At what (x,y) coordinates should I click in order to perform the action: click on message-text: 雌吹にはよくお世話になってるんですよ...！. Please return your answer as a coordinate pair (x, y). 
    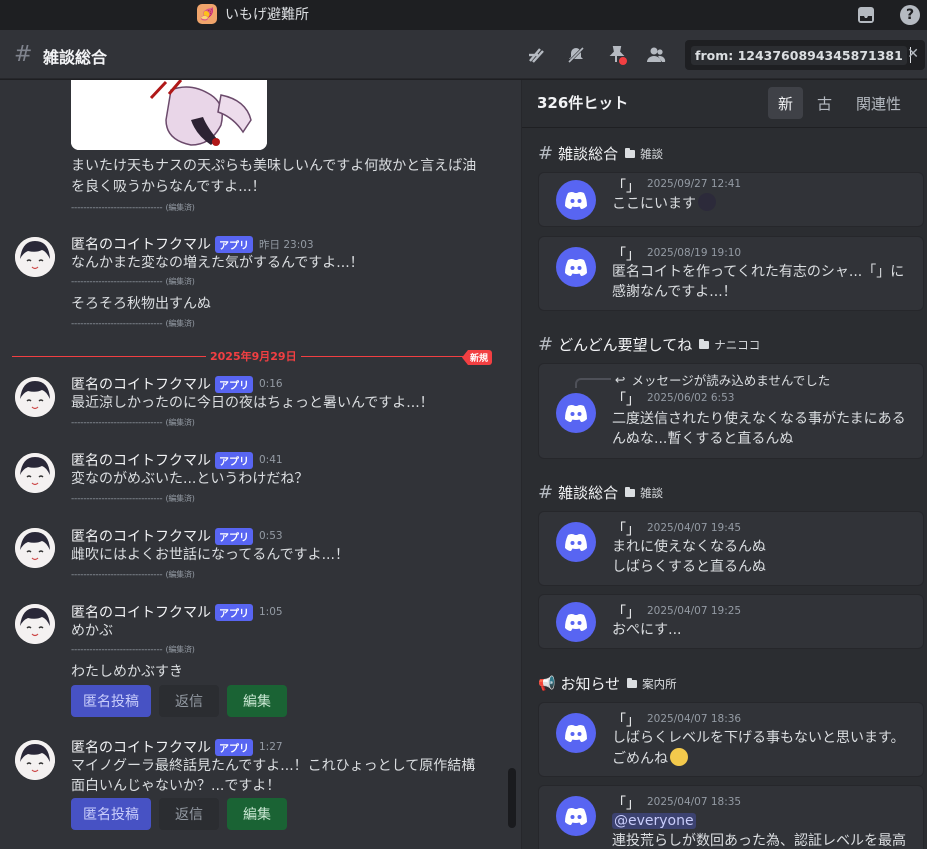
    Looking at the image, I should click on (210, 555).